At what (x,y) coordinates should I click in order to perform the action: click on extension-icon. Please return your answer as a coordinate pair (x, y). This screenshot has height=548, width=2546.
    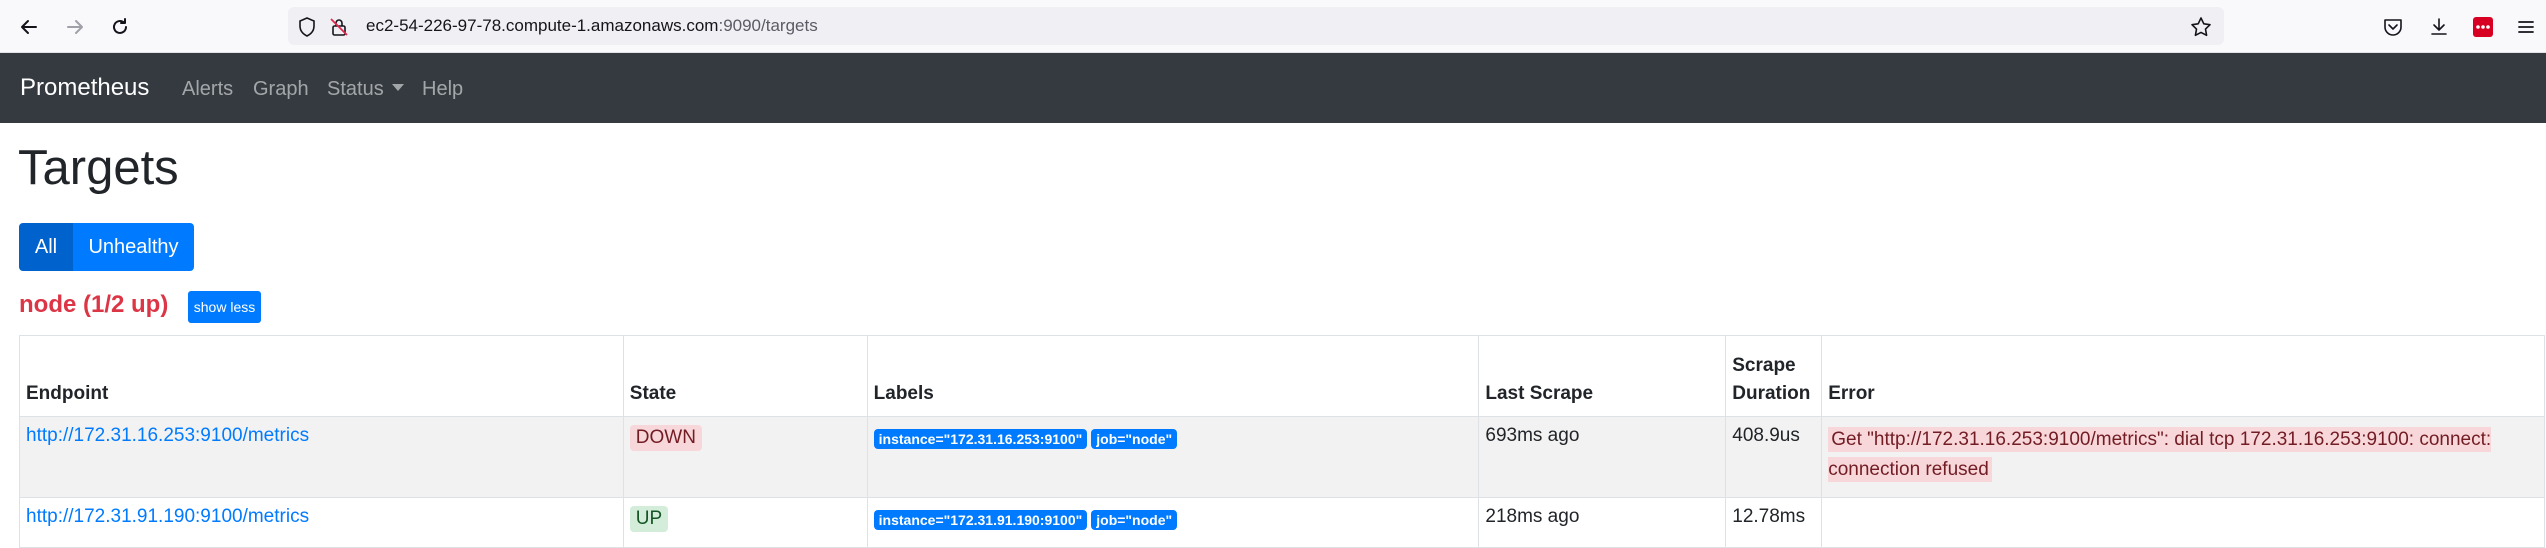
    Looking at the image, I should click on (2483, 27).